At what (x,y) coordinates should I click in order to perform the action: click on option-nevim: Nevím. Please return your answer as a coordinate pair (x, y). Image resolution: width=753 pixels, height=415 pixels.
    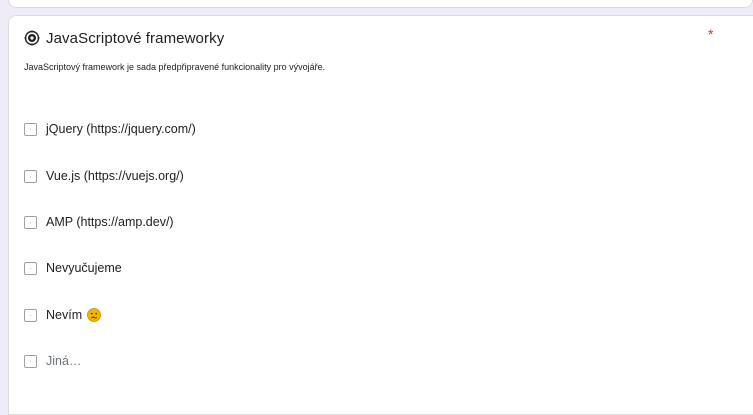
    Looking at the image, I should click on (63, 315).